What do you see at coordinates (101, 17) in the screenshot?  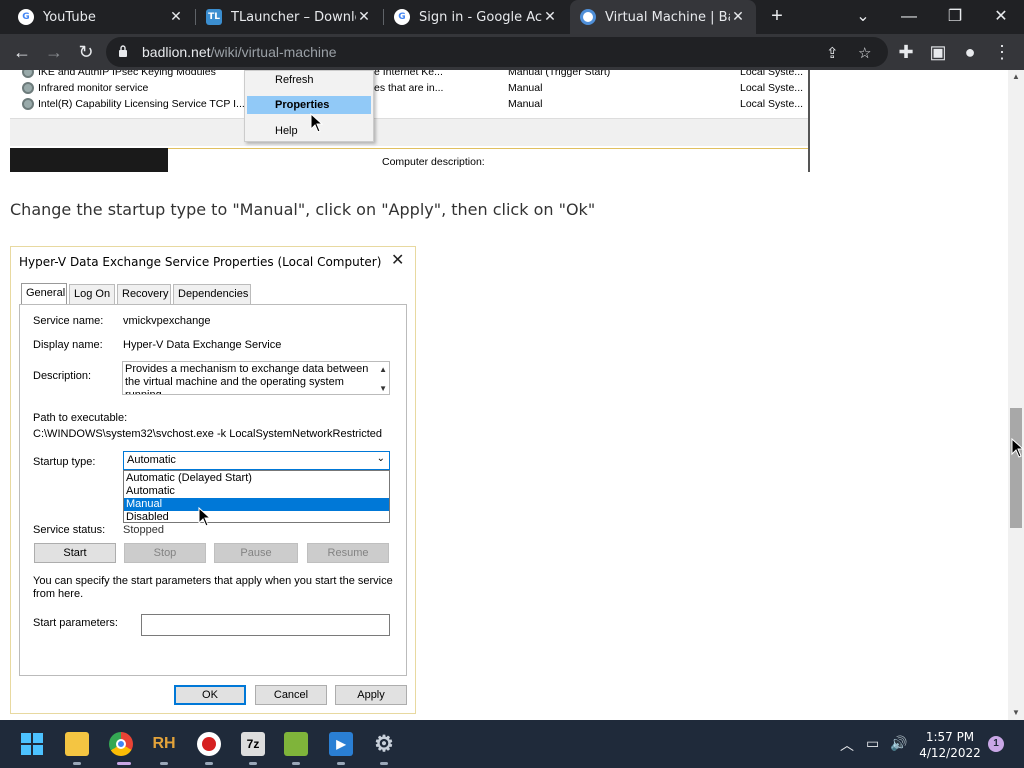 I see `tab-youtube: G YouTube ✕` at bounding box center [101, 17].